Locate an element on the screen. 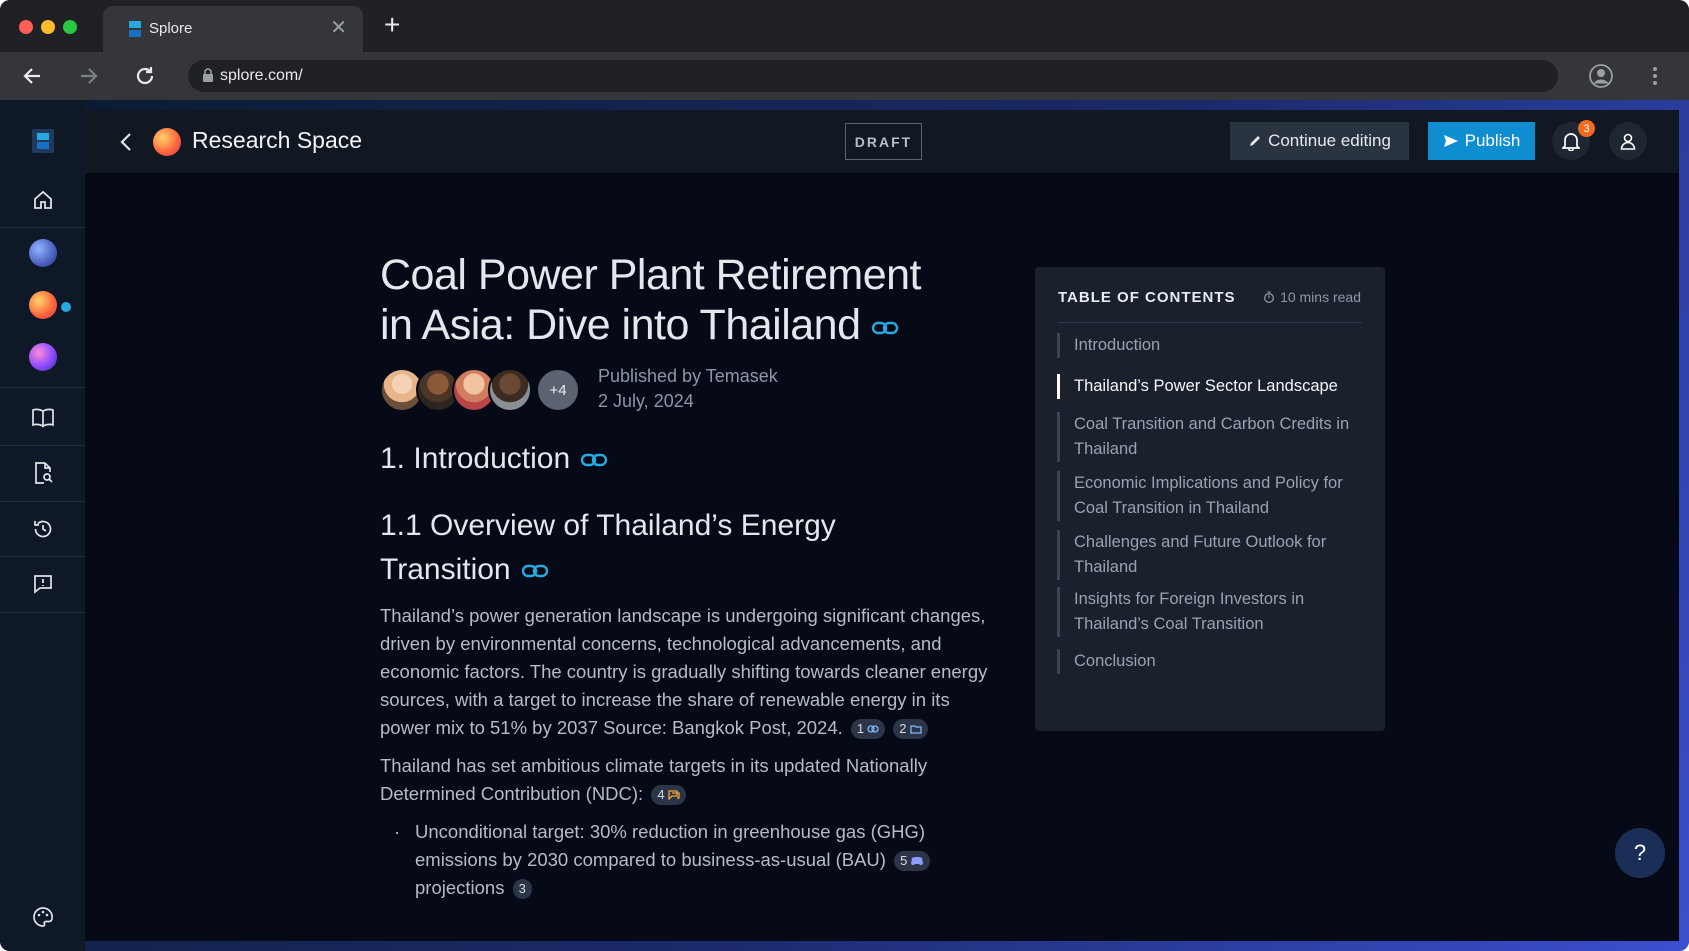 The image size is (1689, 951). space-title: Research Space is located at coordinates (277, 140).